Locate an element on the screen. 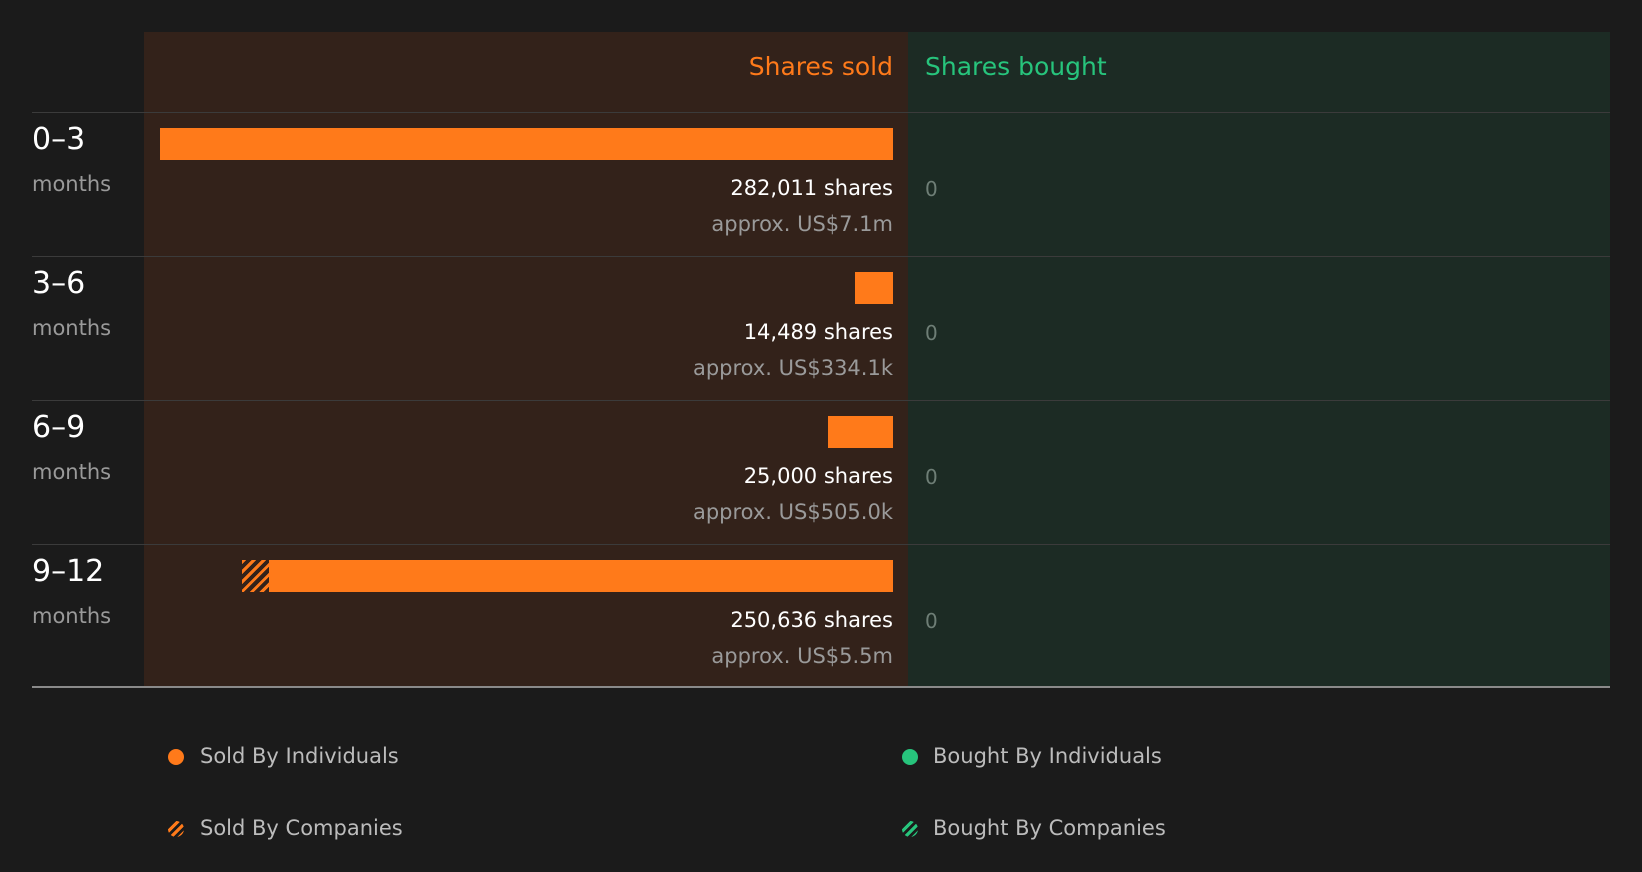  shares-sold-header: Shares sold is located at coordinates (820, 66).